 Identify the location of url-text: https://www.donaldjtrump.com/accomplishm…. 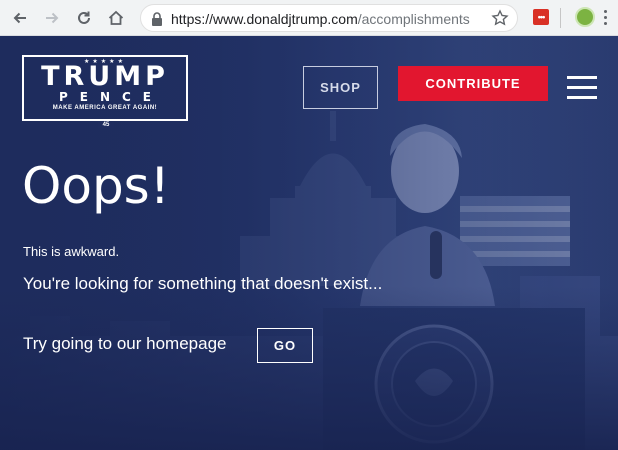
(320, 19).